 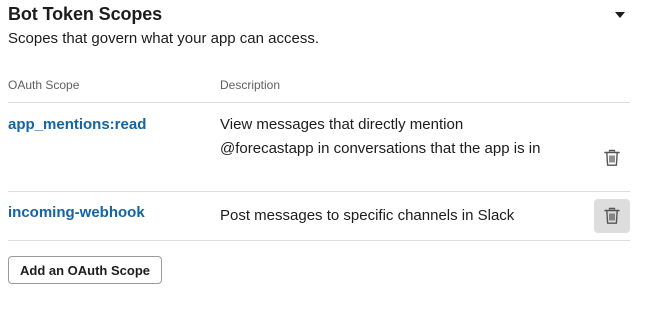 What do you see at coordinates (319, 84) in the screenshot?
I see `table-header: OAuth Scope Description` at bounding box center [319, 84].